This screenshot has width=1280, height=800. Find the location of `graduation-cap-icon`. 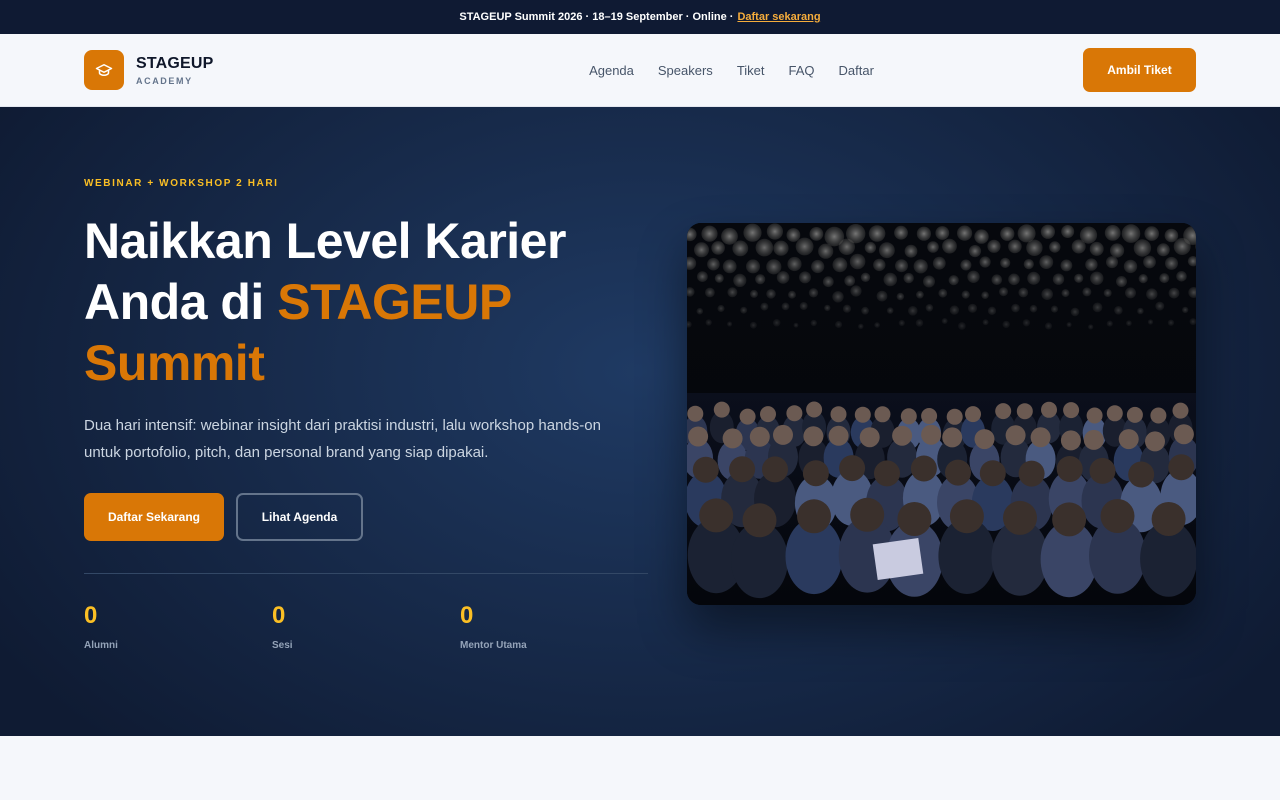

graduation-cap-icon is located at coordinates (104, 70).